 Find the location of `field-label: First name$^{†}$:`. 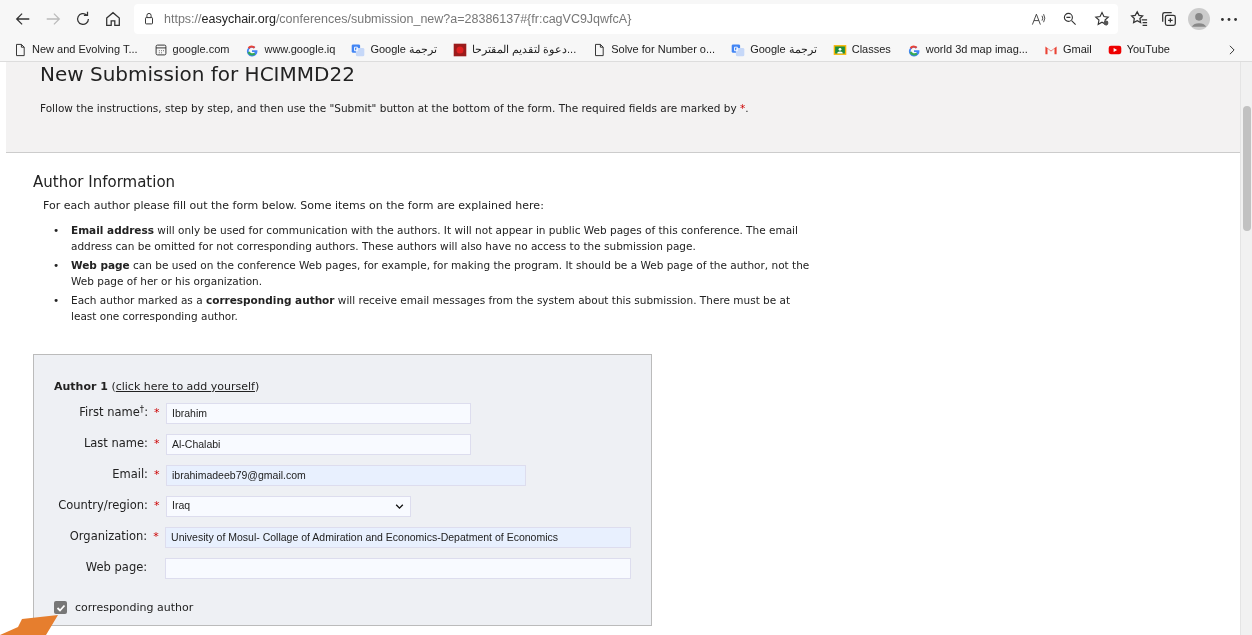

field-label: First name$^{†}$: is located at coordinates (113, 413).